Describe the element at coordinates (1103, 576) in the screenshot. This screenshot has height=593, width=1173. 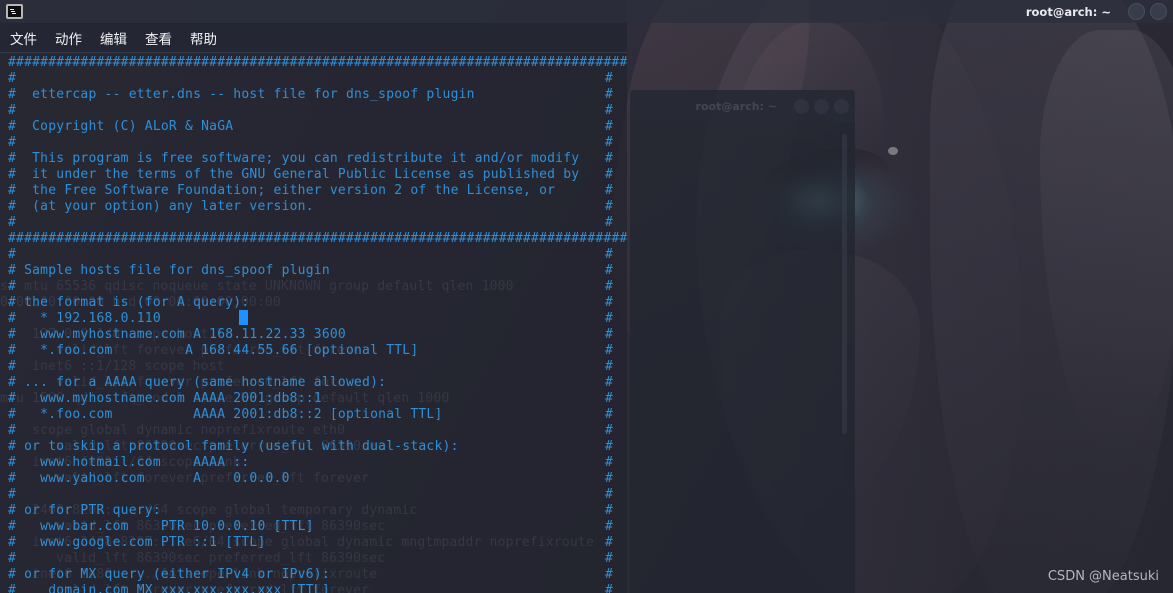
I see `watermark: CSDN @Neatsuki` at that location.